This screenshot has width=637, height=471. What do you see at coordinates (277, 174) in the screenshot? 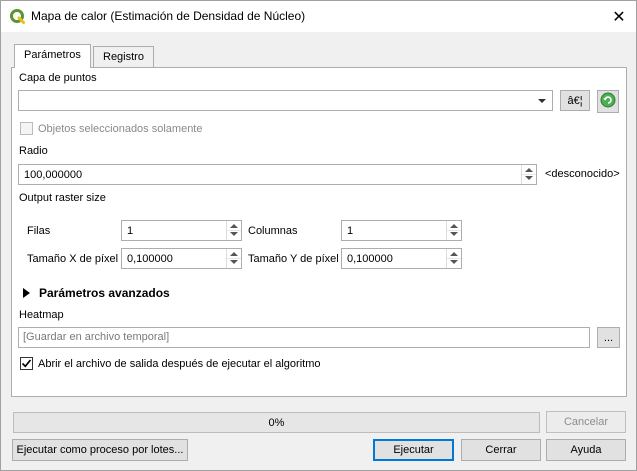
I see `radius-spinbox: 100,000000` at bounding box center [277, 174].